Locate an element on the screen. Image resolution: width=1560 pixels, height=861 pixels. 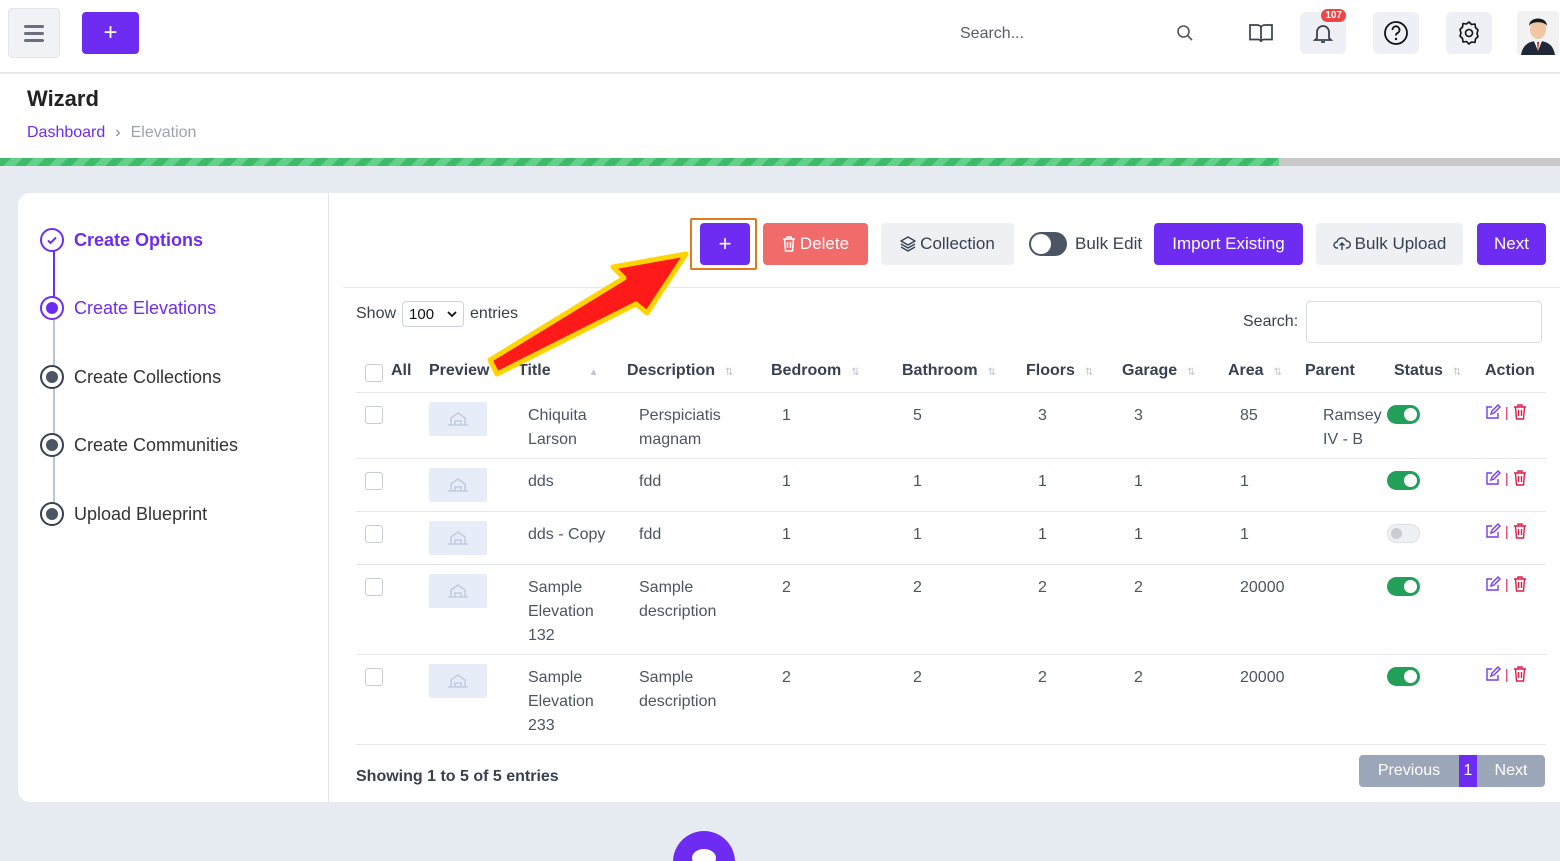
cell-bedroom: 1 is located at coordinates (786, 481).